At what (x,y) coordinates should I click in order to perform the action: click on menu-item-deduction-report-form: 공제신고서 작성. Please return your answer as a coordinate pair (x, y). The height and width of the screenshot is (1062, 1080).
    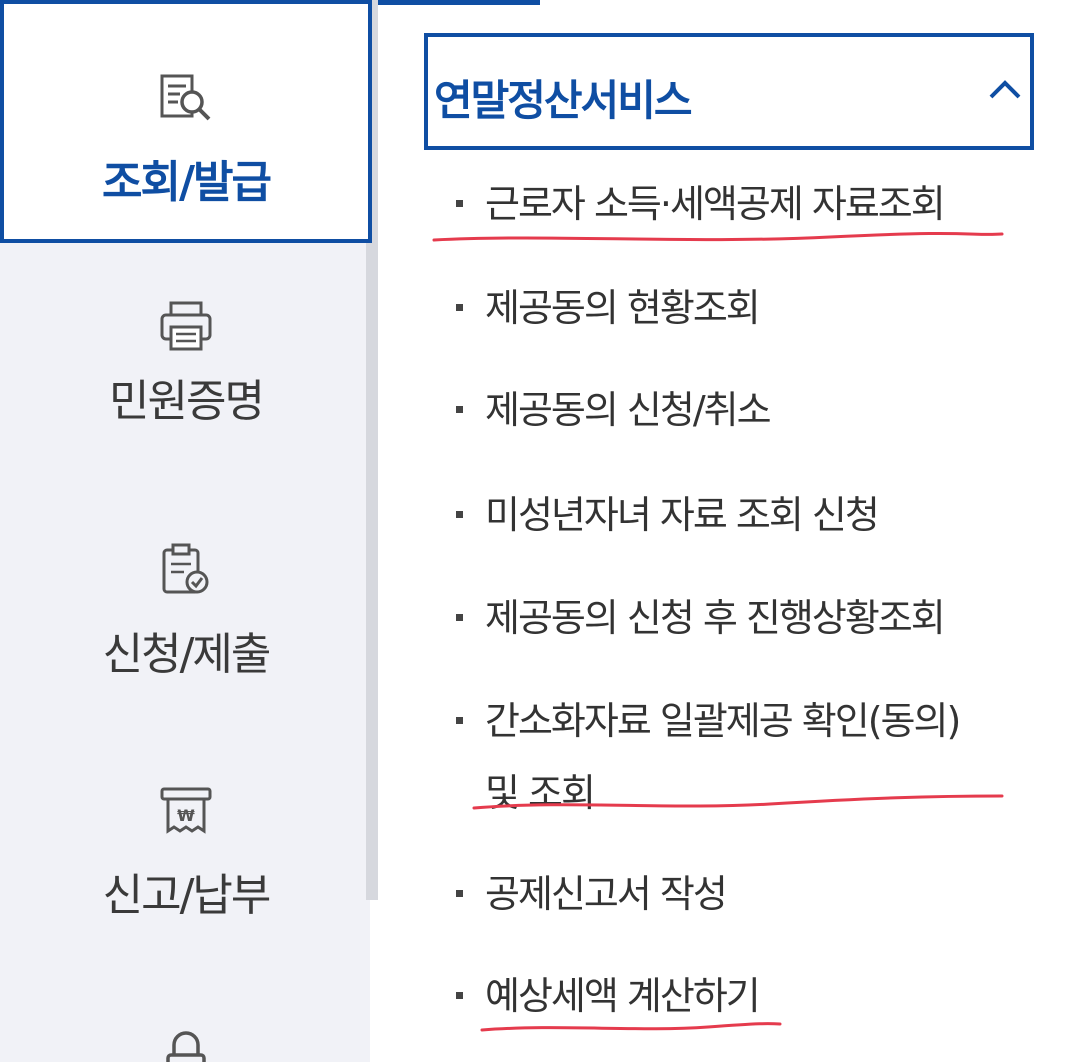
    Looking at the image, I should click on (735, 894).